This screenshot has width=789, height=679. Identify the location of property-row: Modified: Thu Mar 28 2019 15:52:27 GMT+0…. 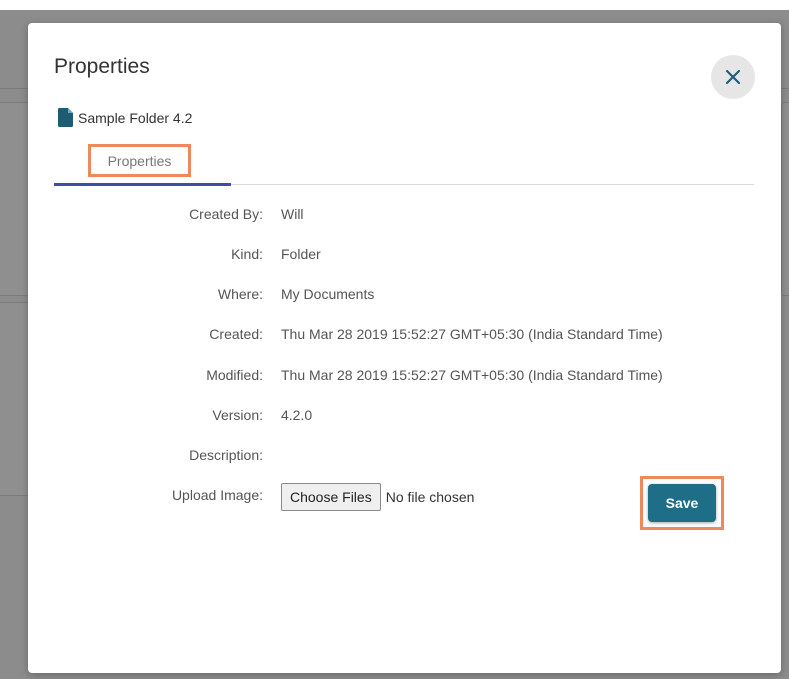
(404, 377).